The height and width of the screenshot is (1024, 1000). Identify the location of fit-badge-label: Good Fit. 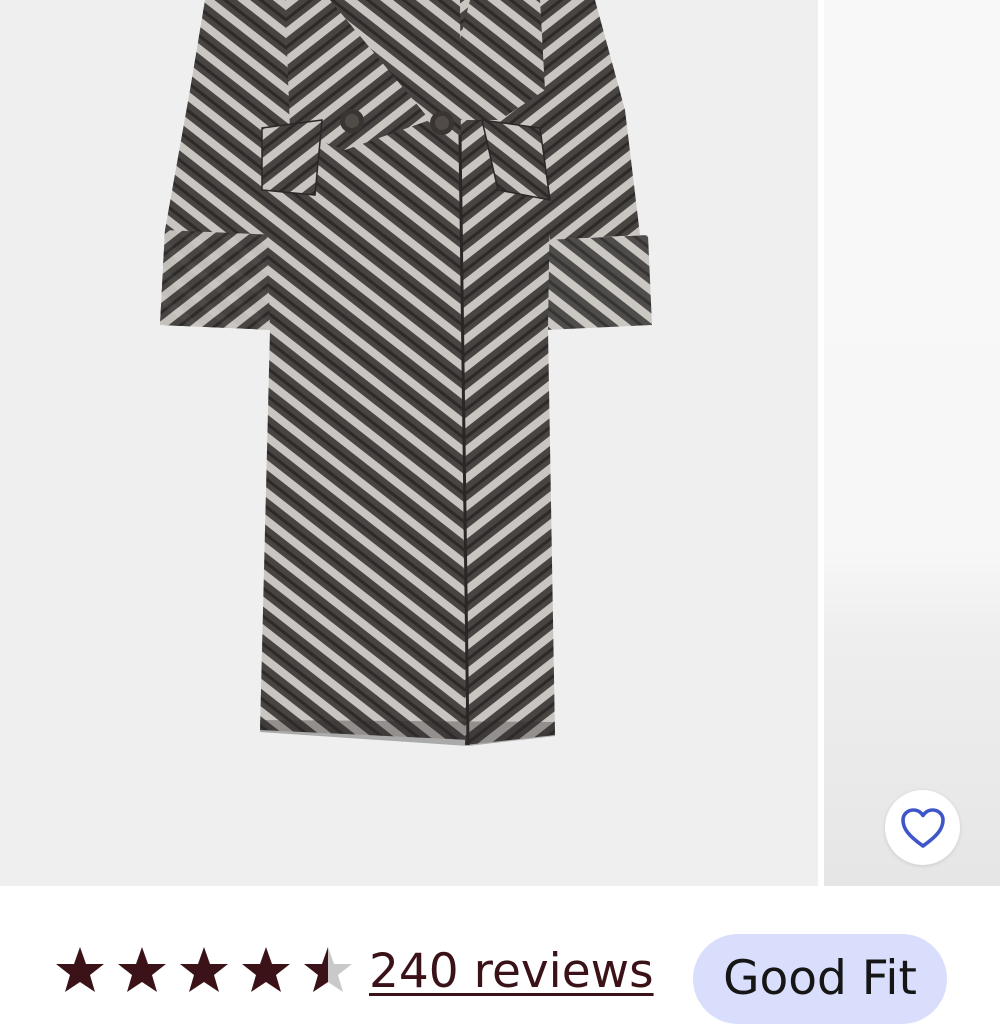
(820, 978).